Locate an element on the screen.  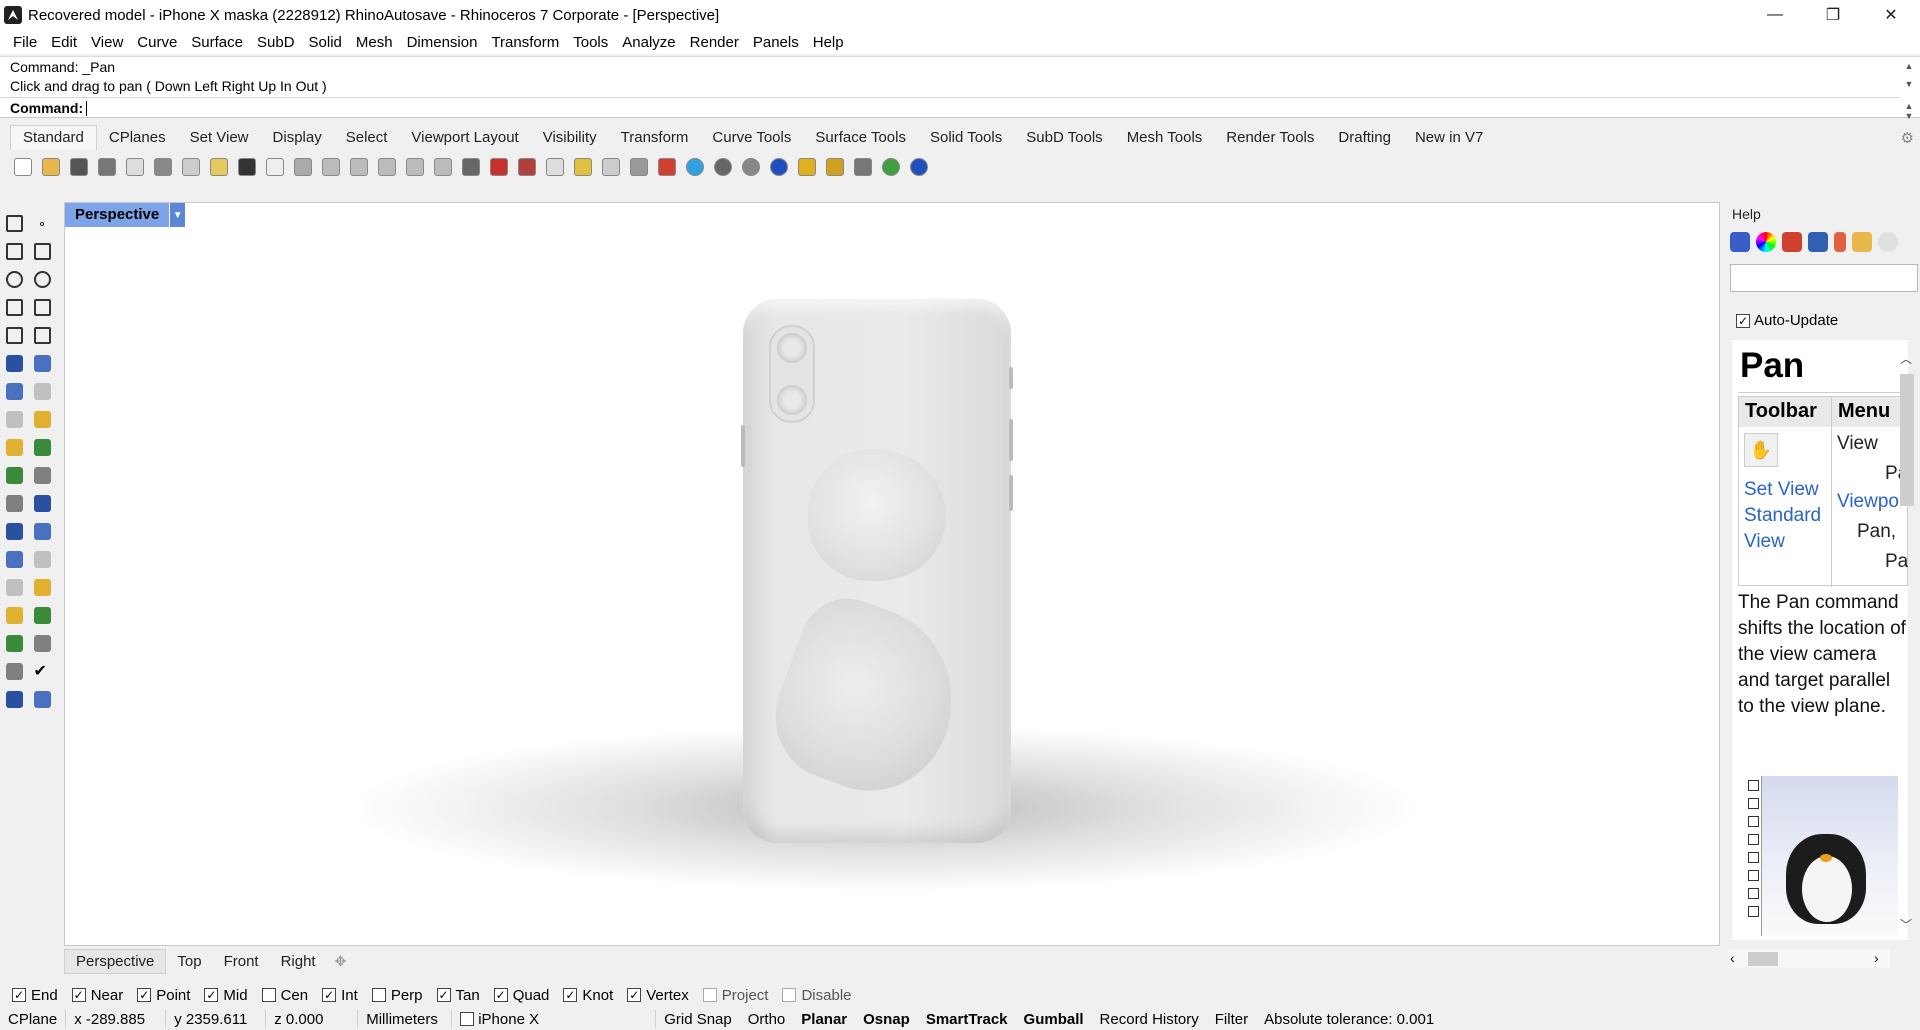
tab-select: Select is located at coordinates (367, 138).